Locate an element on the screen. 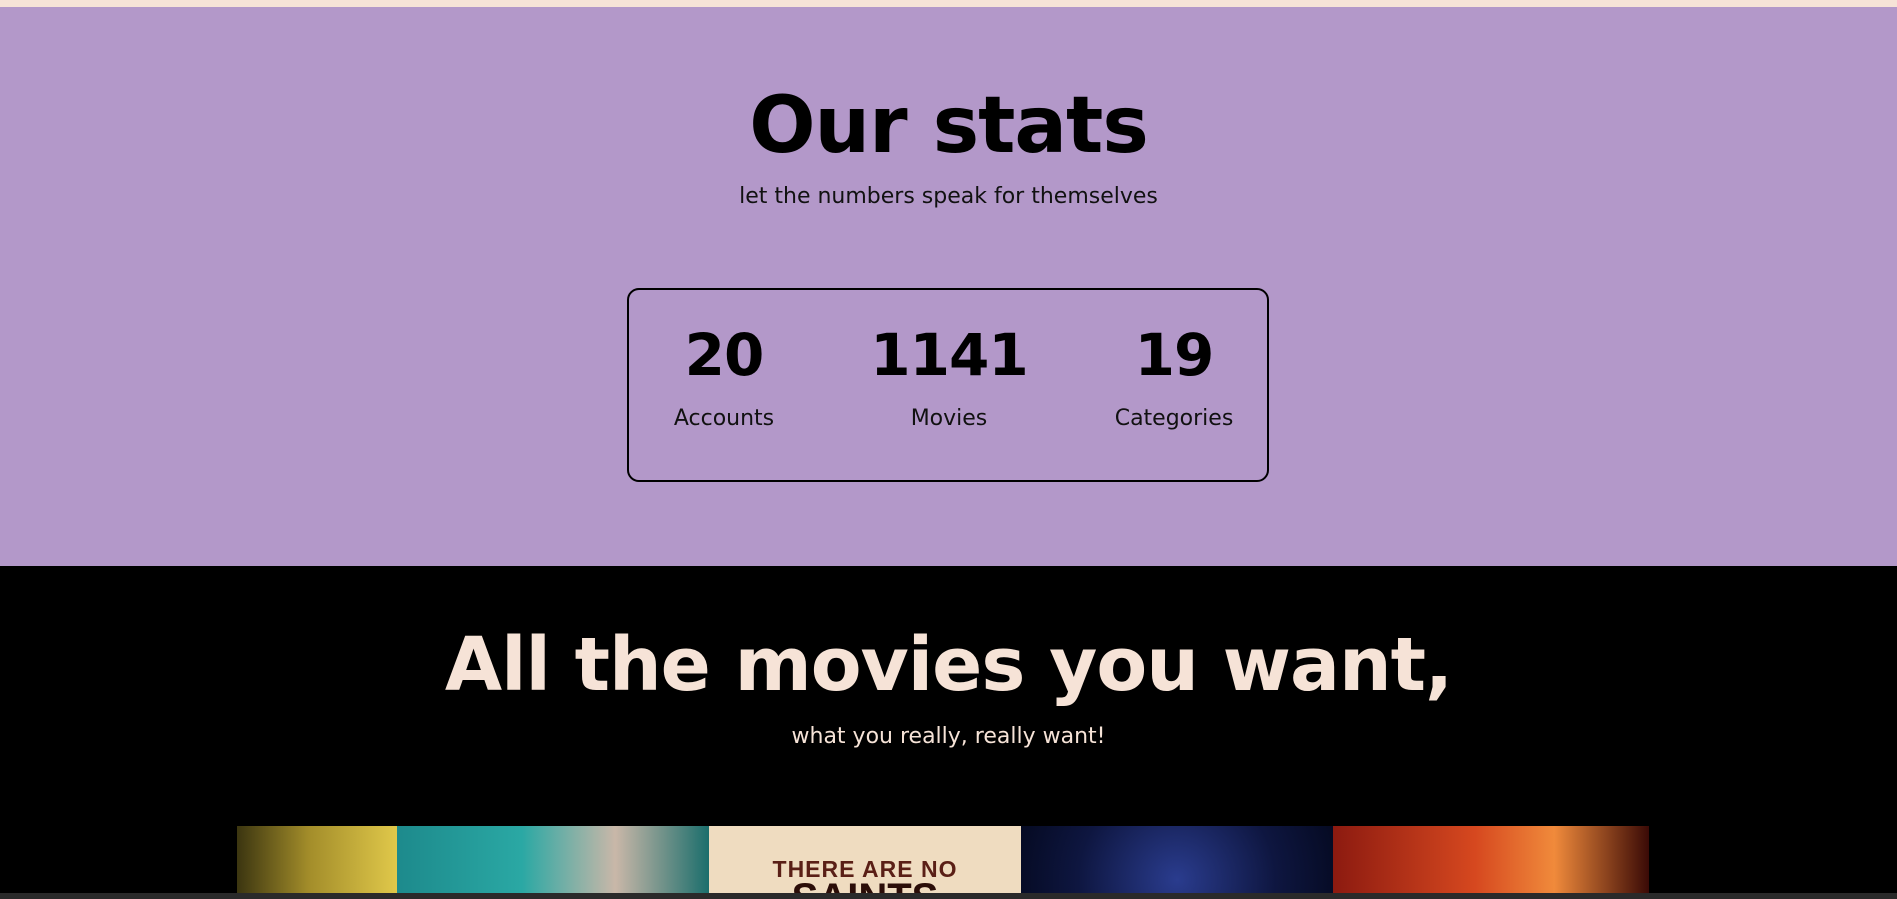 Image resolution: width=1897 pixels, height=899 pixels. stat-accounts: 20 Accounts is located at coordinates (724, 361).